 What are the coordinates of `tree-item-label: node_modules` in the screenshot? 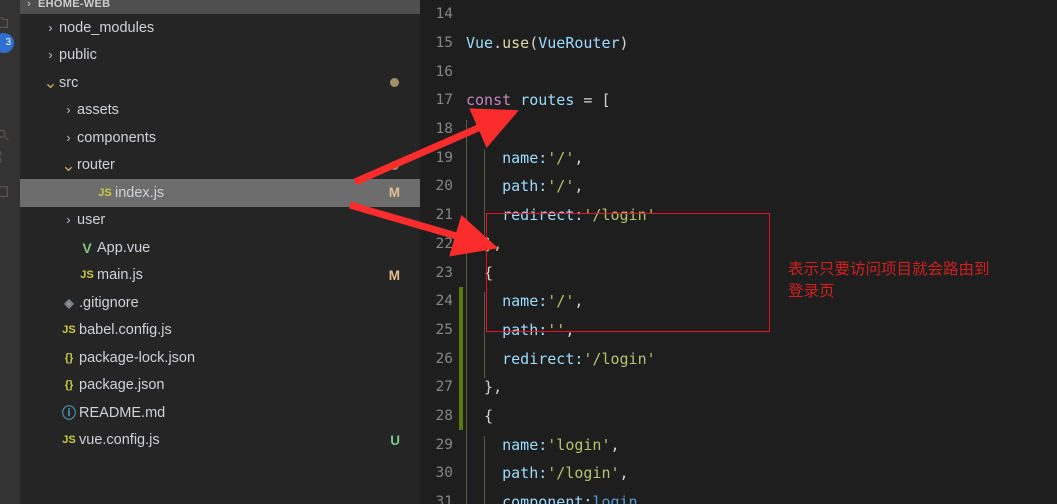 It's located at (107, 27).